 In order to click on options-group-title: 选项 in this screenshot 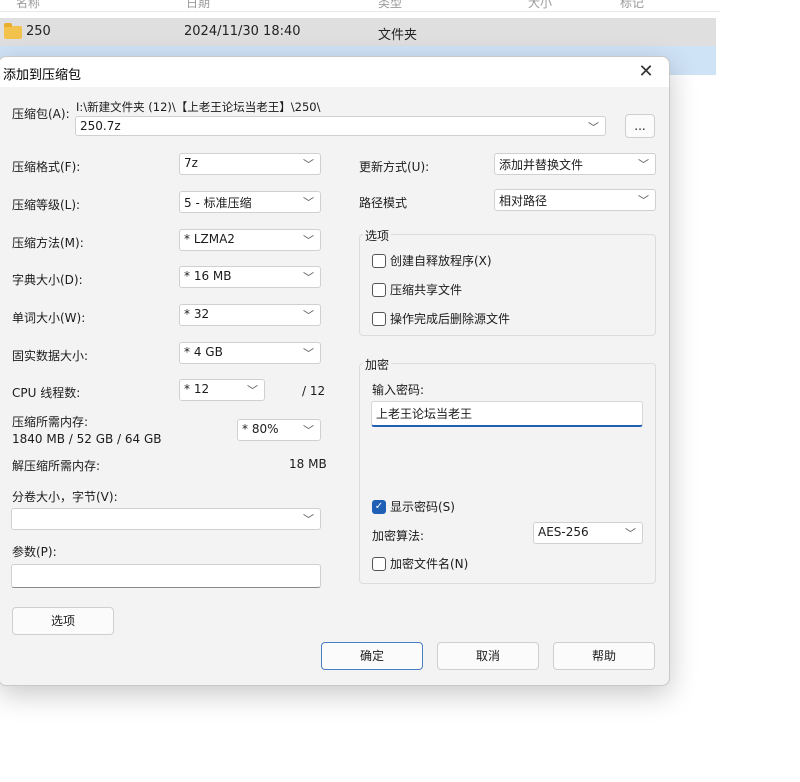, I will do `click(377, 235)`.